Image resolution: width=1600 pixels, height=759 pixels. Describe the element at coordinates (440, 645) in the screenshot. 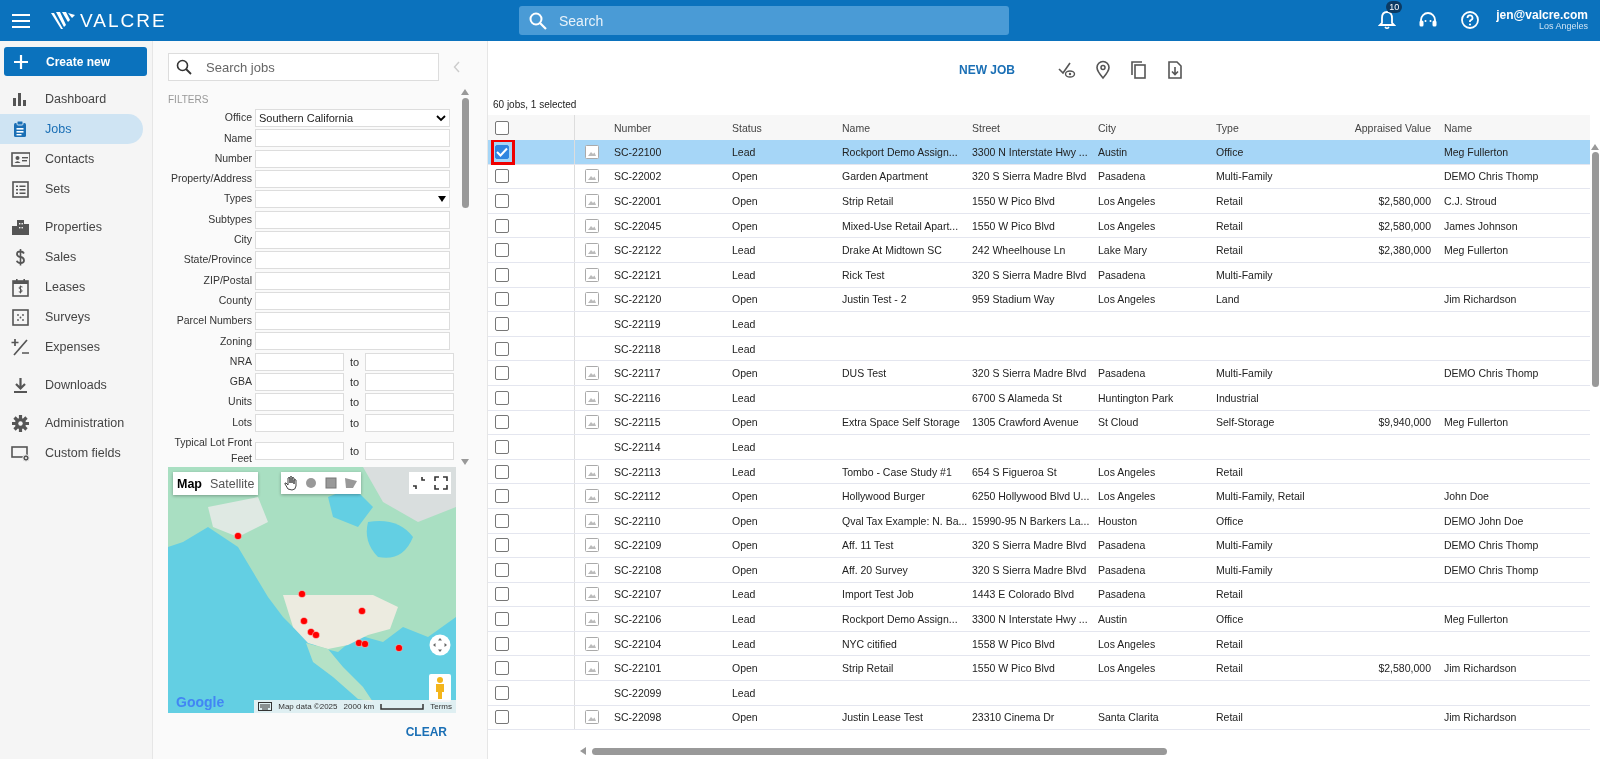

I see `pan-control-icon` at that location.